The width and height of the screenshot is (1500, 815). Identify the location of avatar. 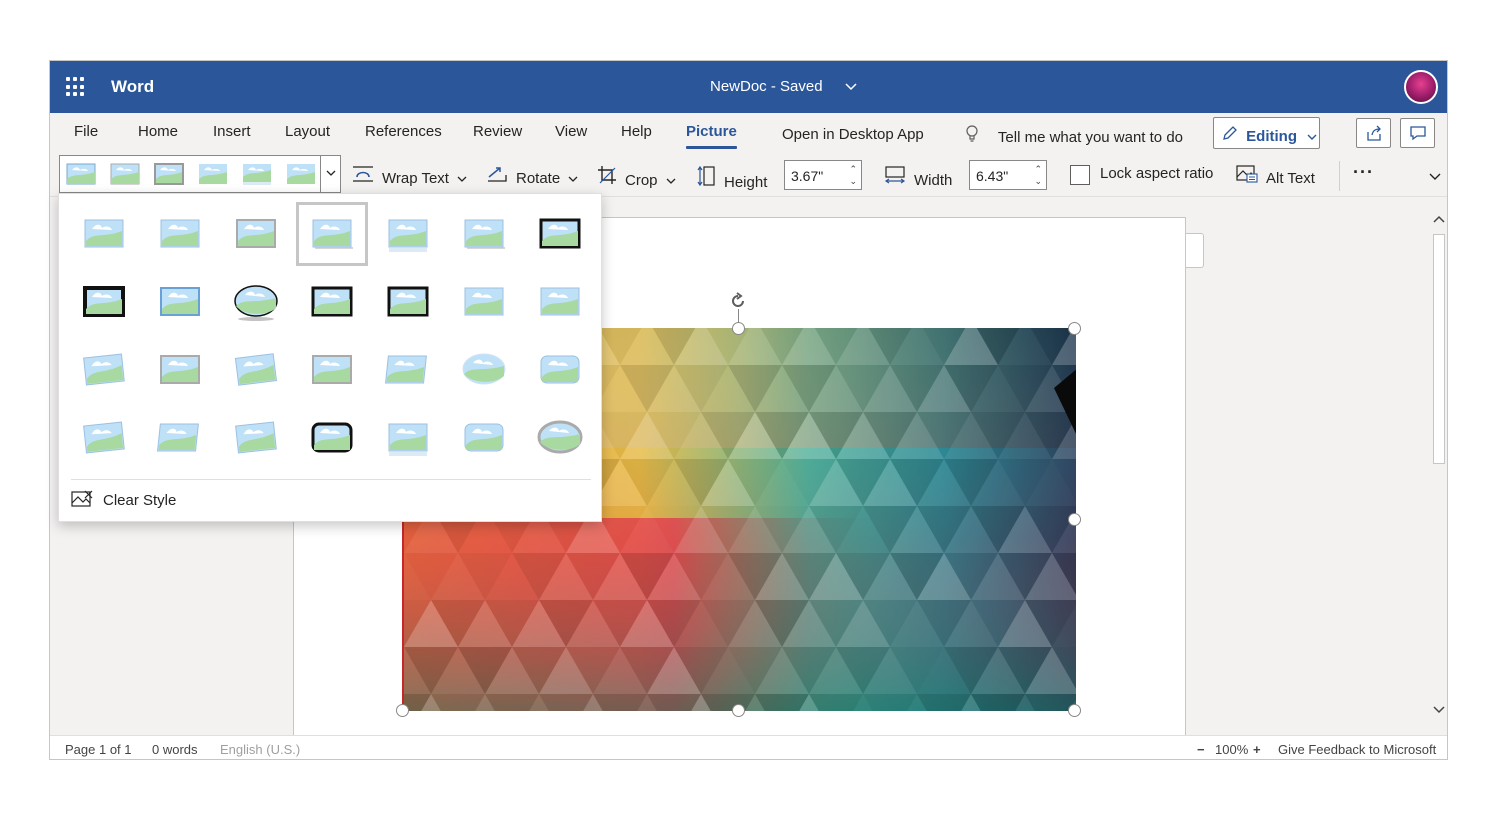
(1421, 87).